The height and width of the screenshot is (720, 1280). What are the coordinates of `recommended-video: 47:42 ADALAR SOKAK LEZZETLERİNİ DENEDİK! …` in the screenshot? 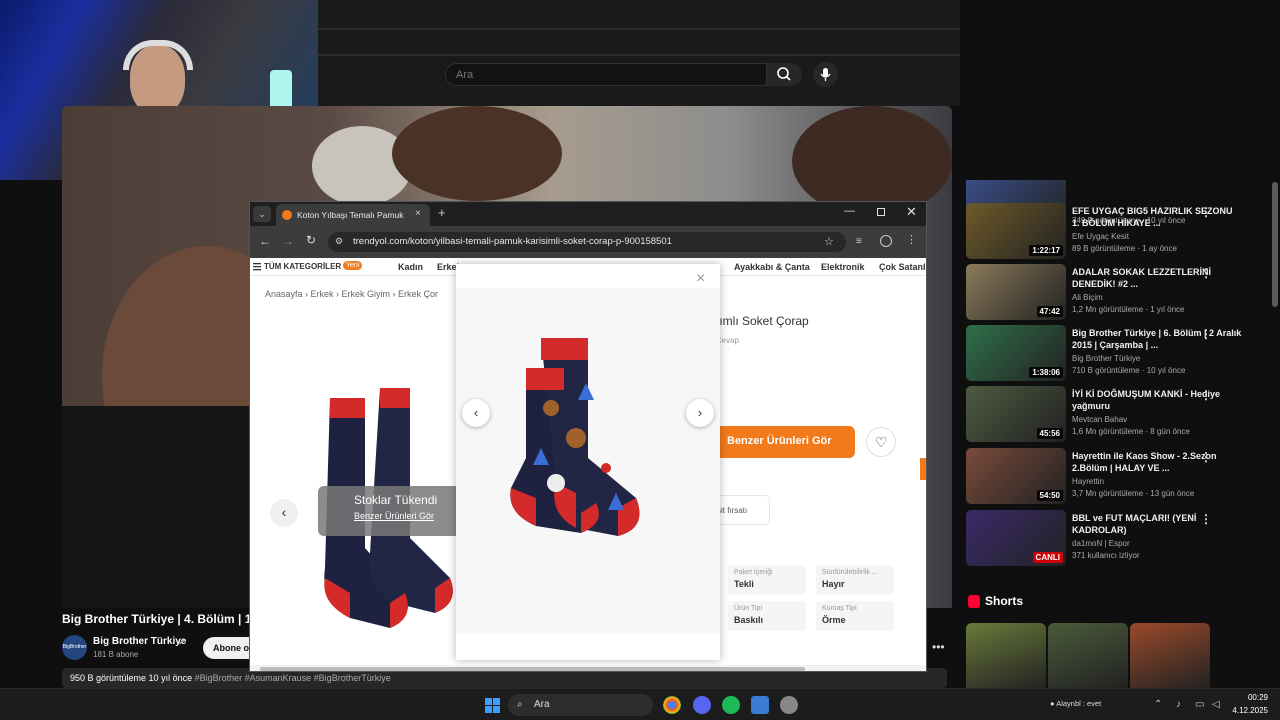 It's located at (1116, 294).